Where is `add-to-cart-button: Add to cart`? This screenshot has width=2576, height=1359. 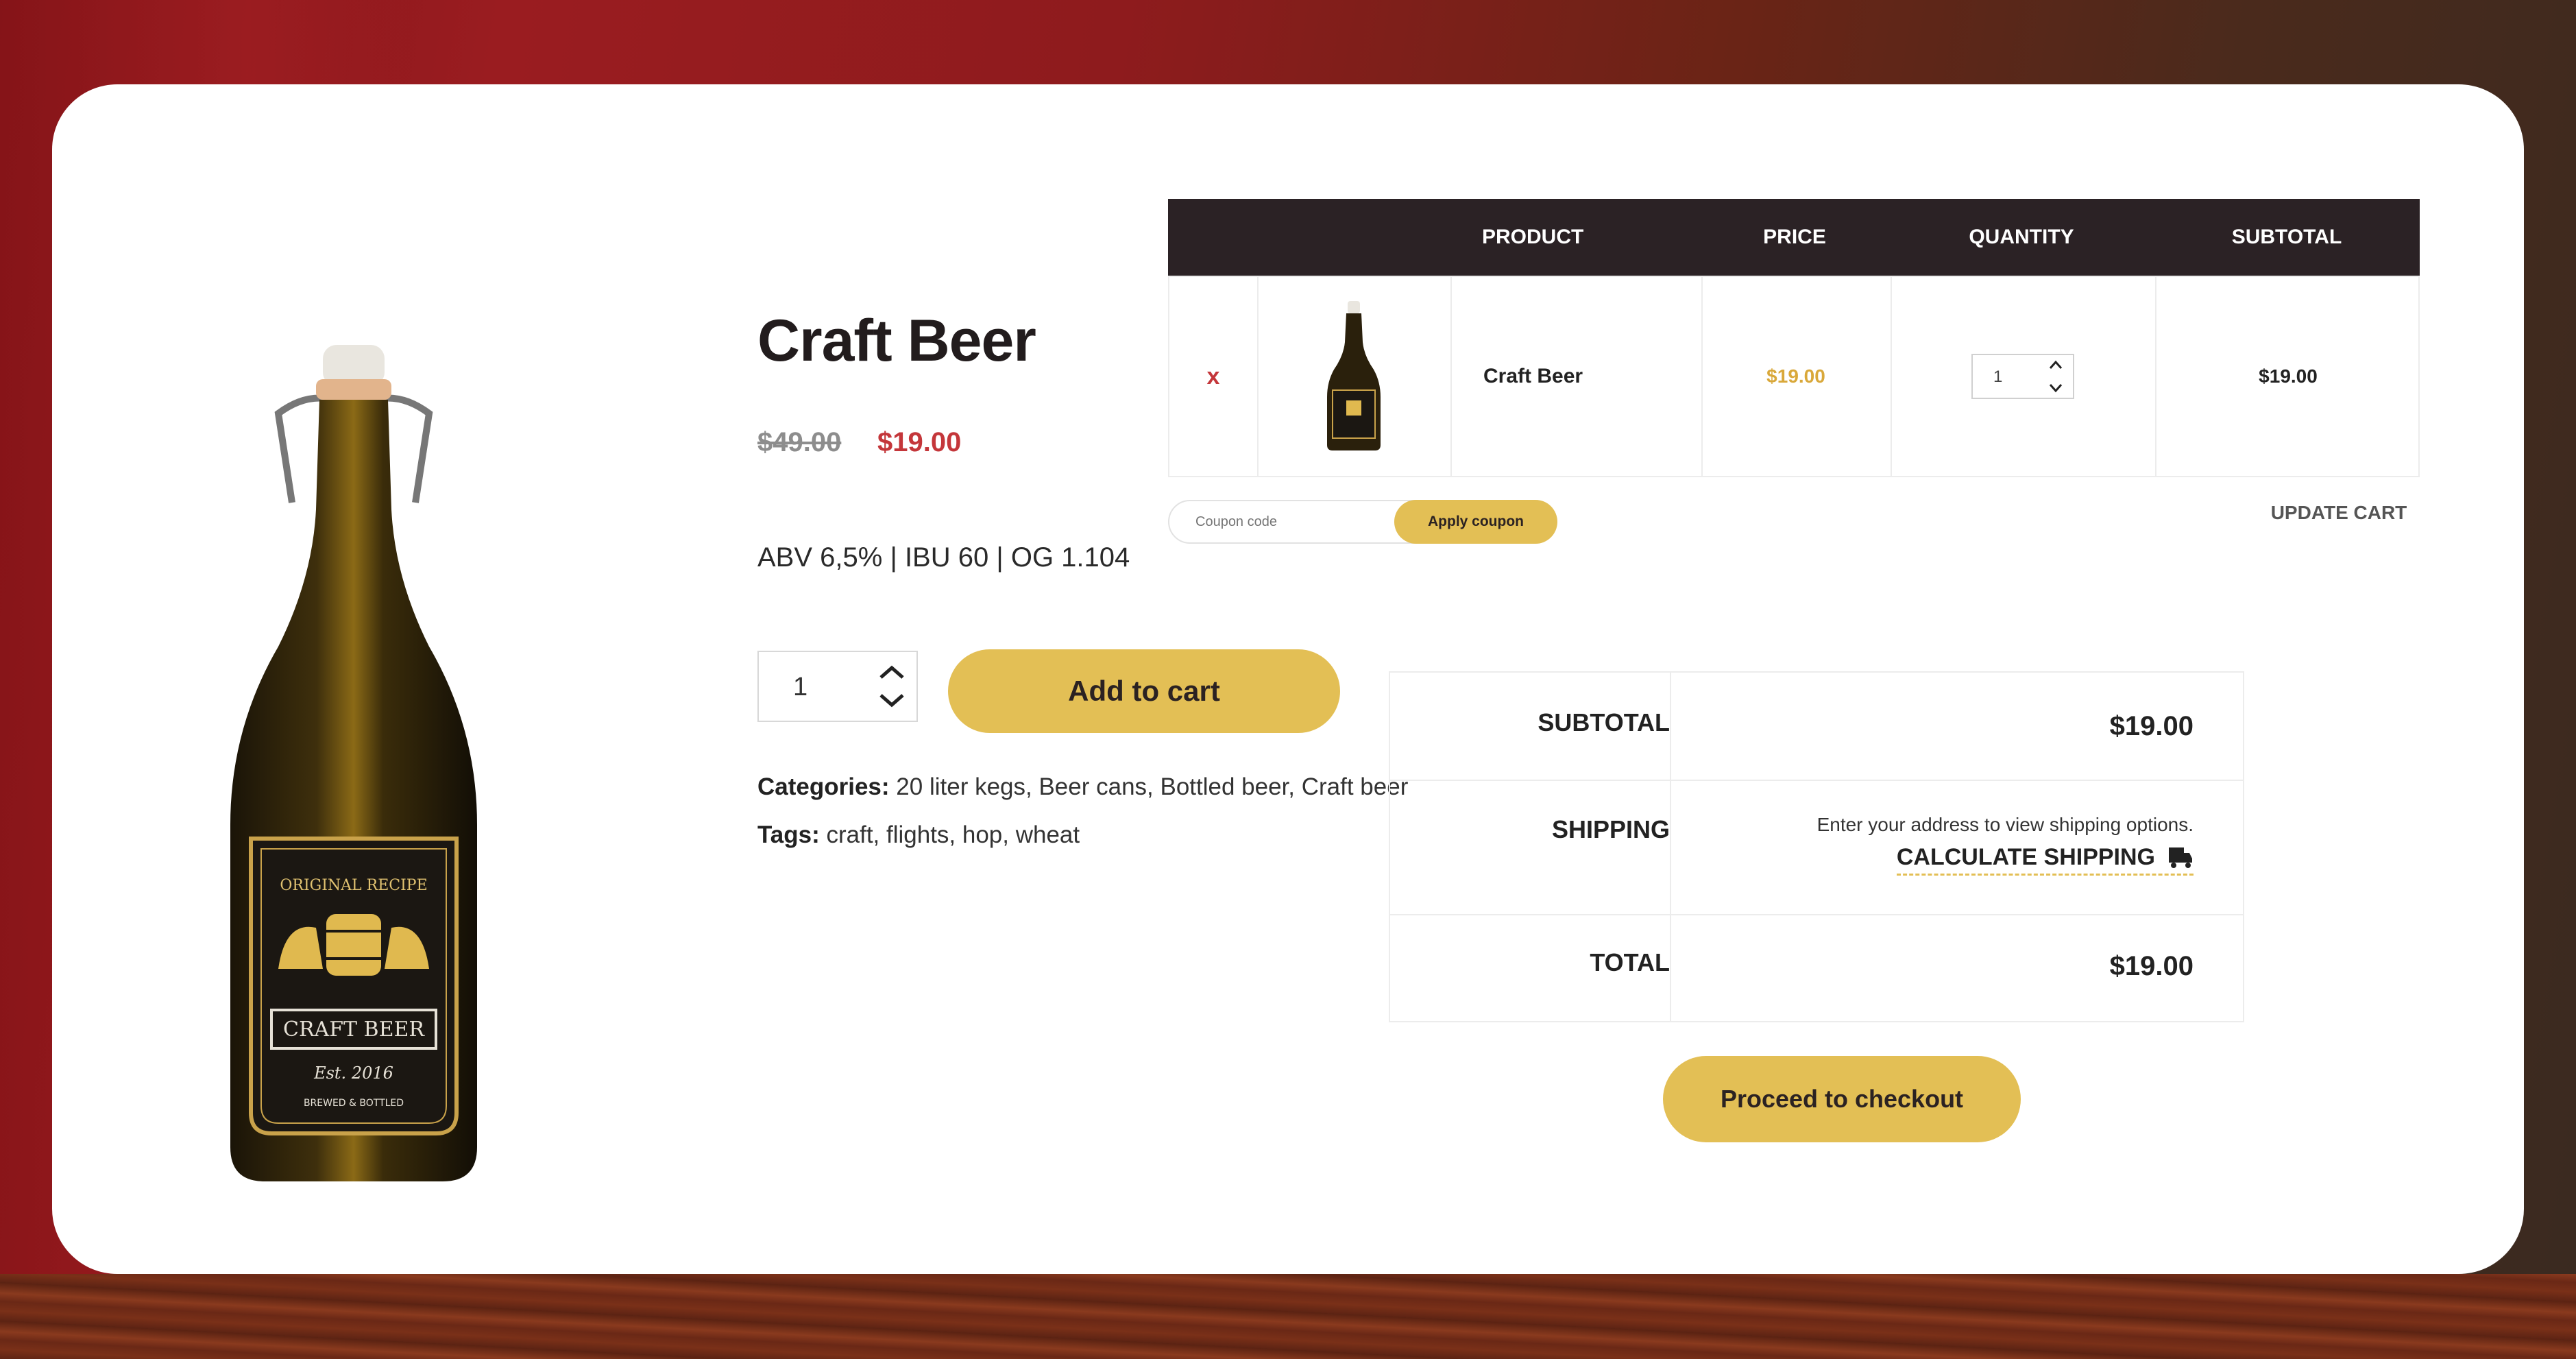
add-to-cart-button: Add to cart is located at coordinates (1144, 691).